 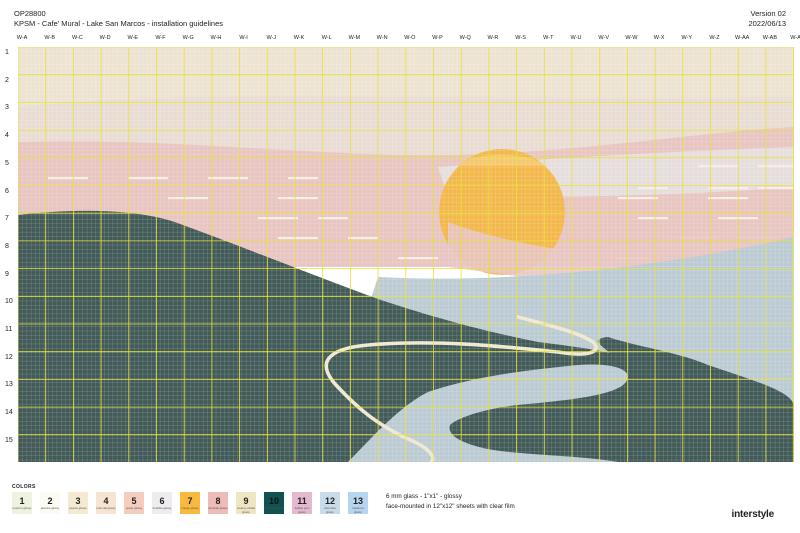 What do you see at coordinates (302, 503) in the screenshot?
I see `color-swatch: 11 bubble gum glossy` at bounding box center [302, 503].